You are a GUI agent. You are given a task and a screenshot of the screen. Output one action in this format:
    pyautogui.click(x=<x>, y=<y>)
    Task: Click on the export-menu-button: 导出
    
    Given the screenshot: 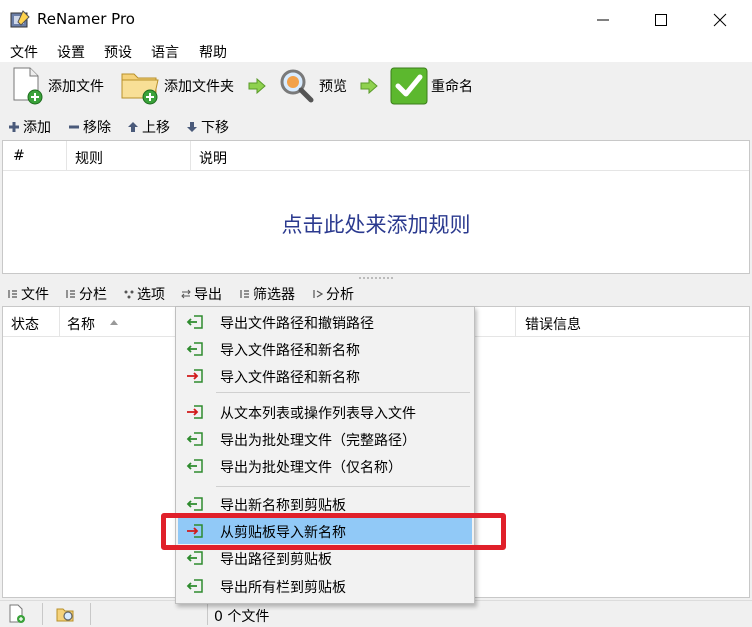 What is the action you would take?
    pyautogui.click(x=201, y=294)
    